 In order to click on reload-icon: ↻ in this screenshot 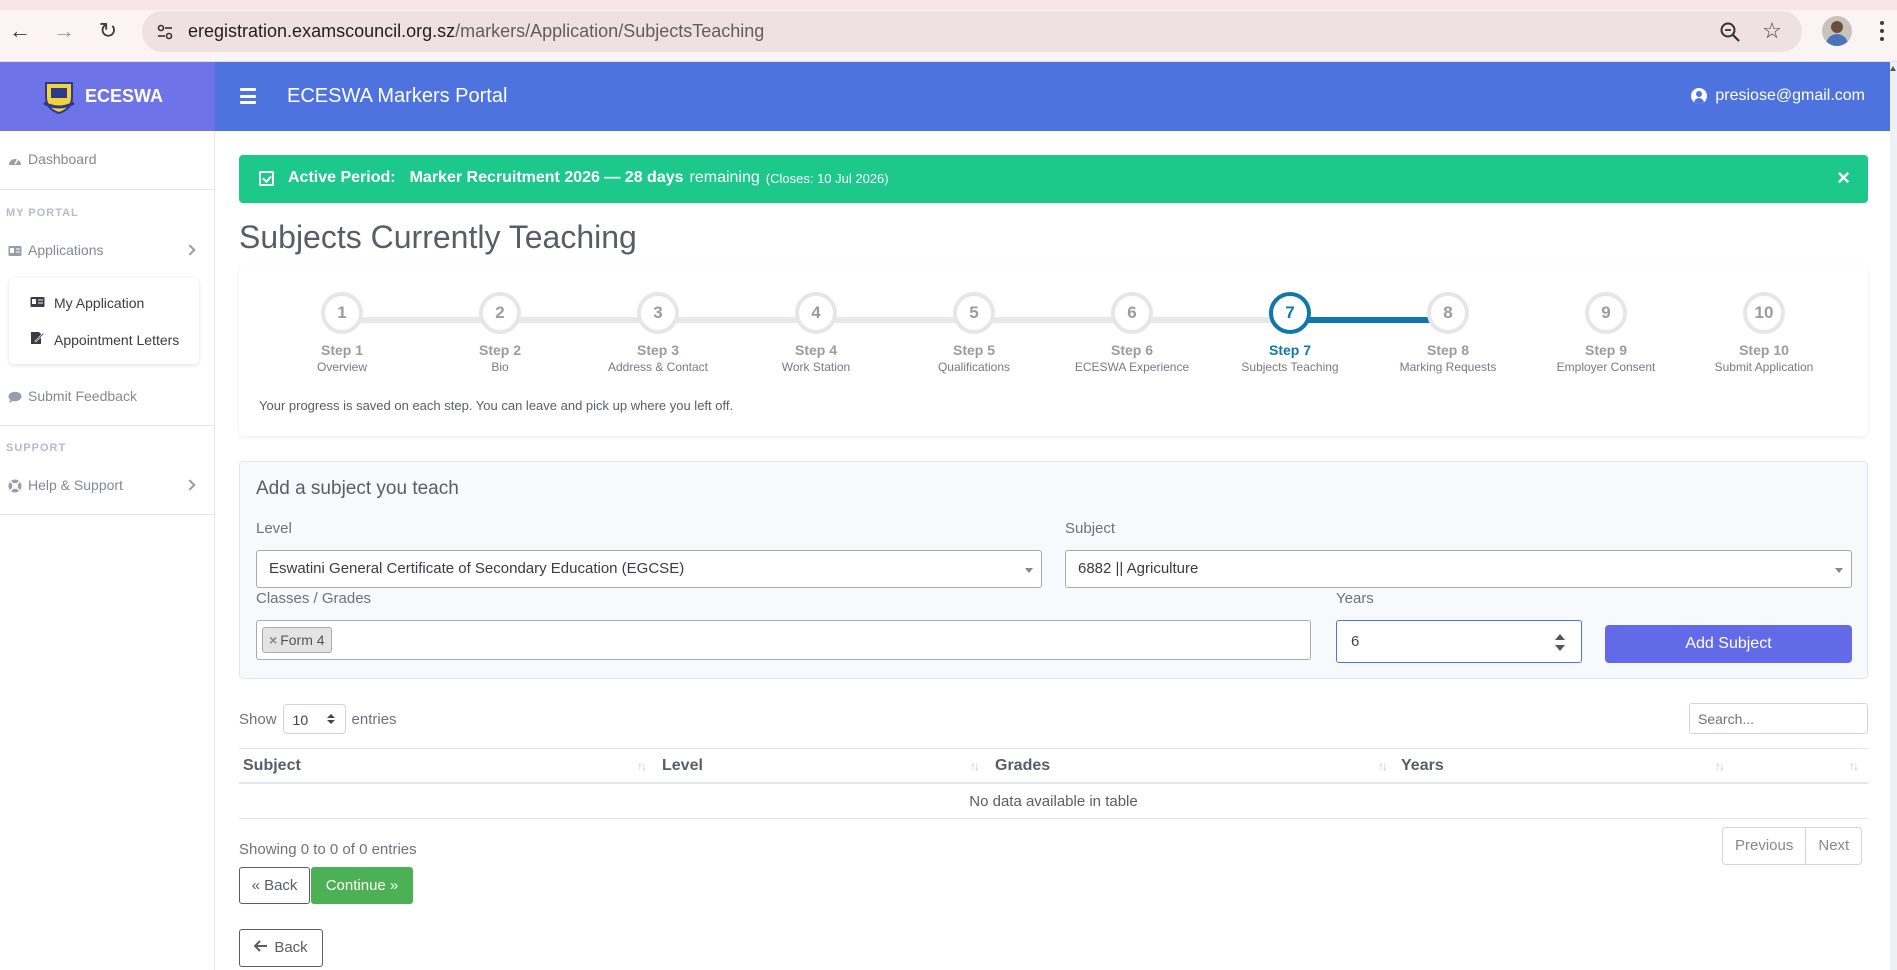, I will do `click(108, 31)`.